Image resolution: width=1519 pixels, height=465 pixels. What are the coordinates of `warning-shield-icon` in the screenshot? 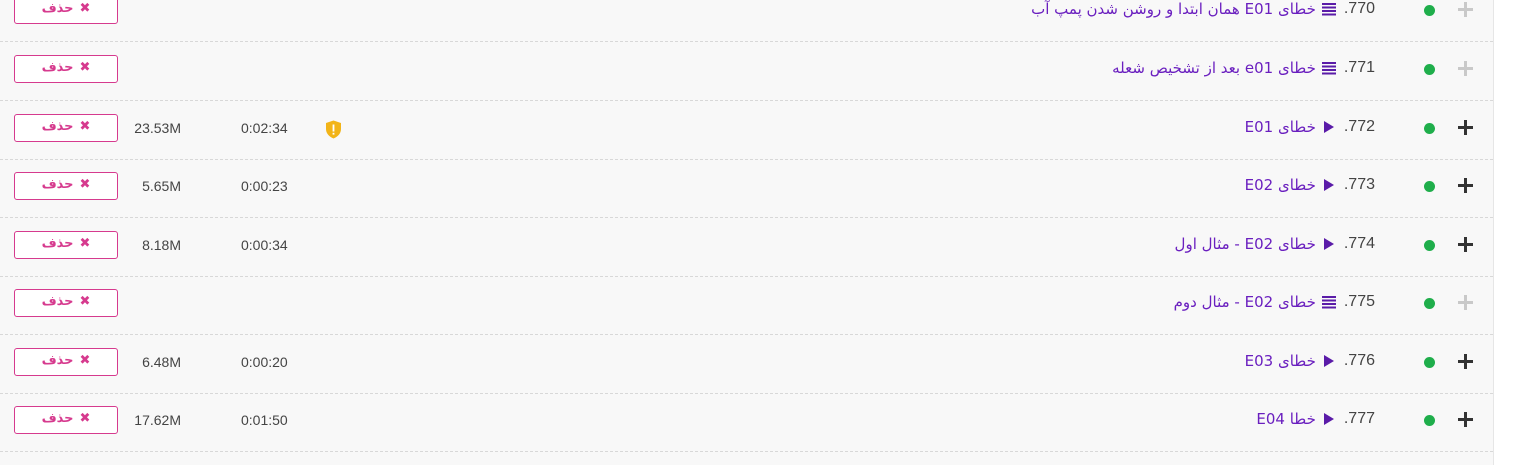 It's located at (333, 129).